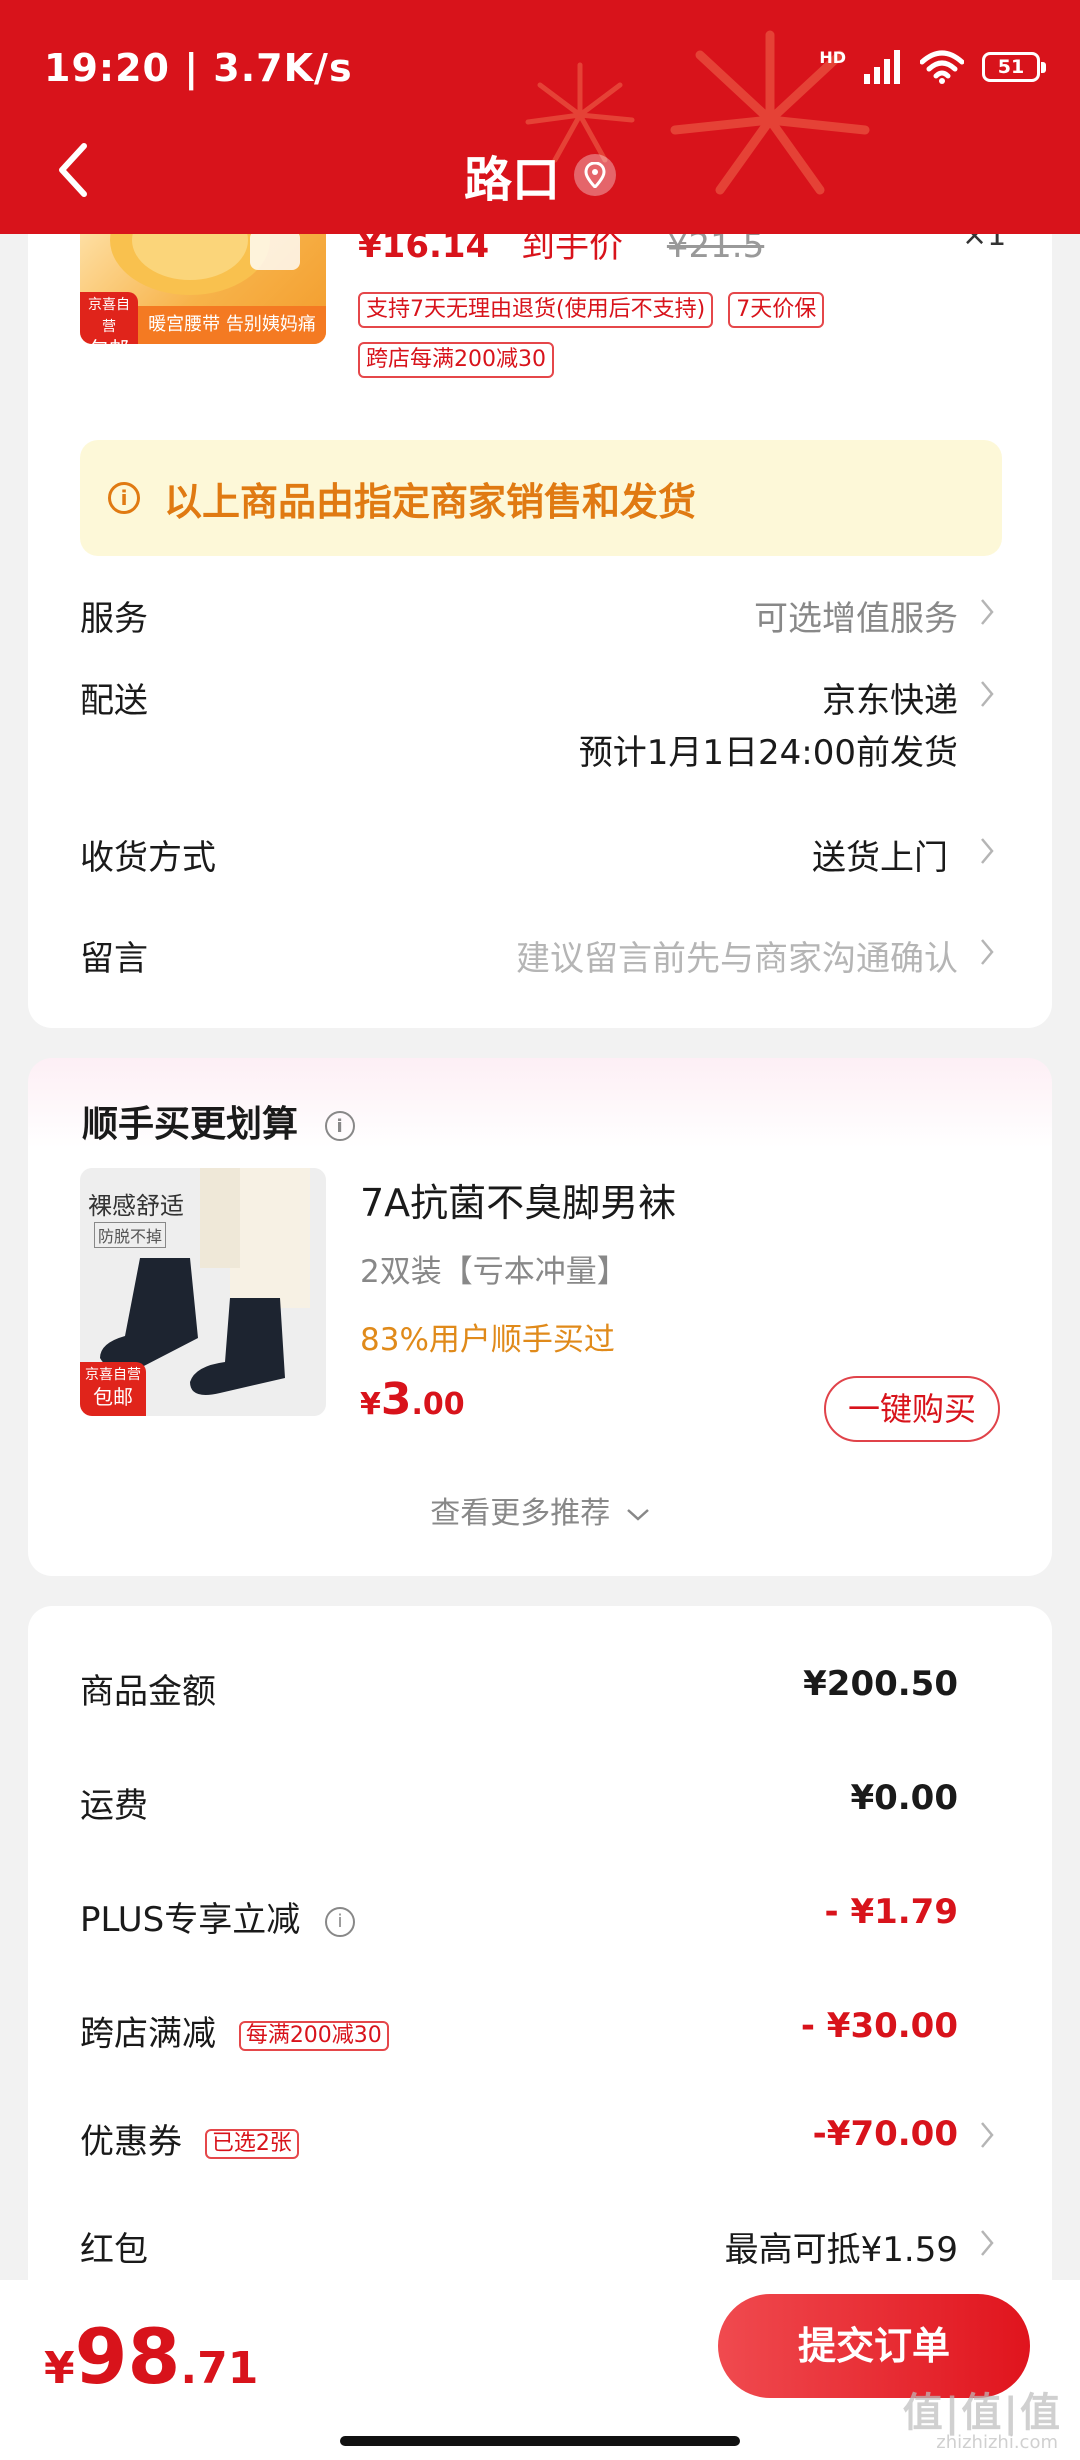  Describe the element at coordinates (430, 501) in the screenshot. I see `seller-notice-text: 以上商品由指定商家销售和发货` at that location.